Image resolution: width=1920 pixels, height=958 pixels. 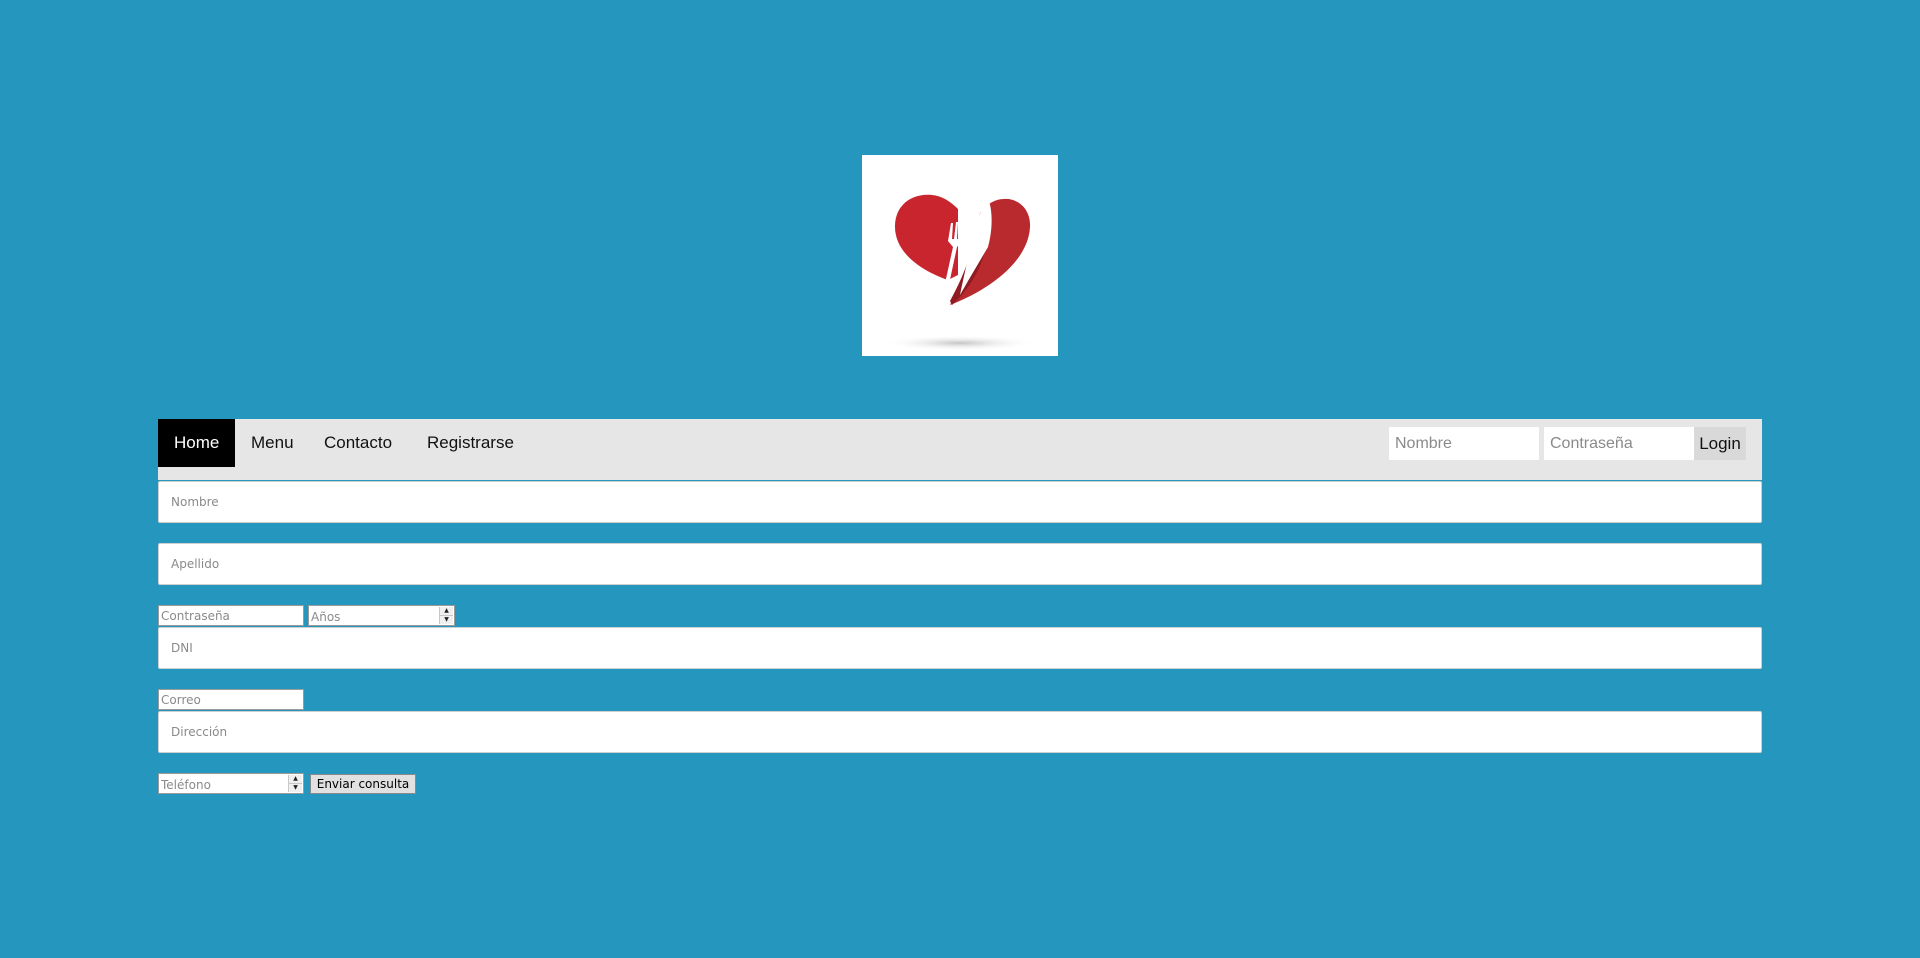 I want to click on enviar-consulta-button: Enviar consulta, so click(x=363, y=784).